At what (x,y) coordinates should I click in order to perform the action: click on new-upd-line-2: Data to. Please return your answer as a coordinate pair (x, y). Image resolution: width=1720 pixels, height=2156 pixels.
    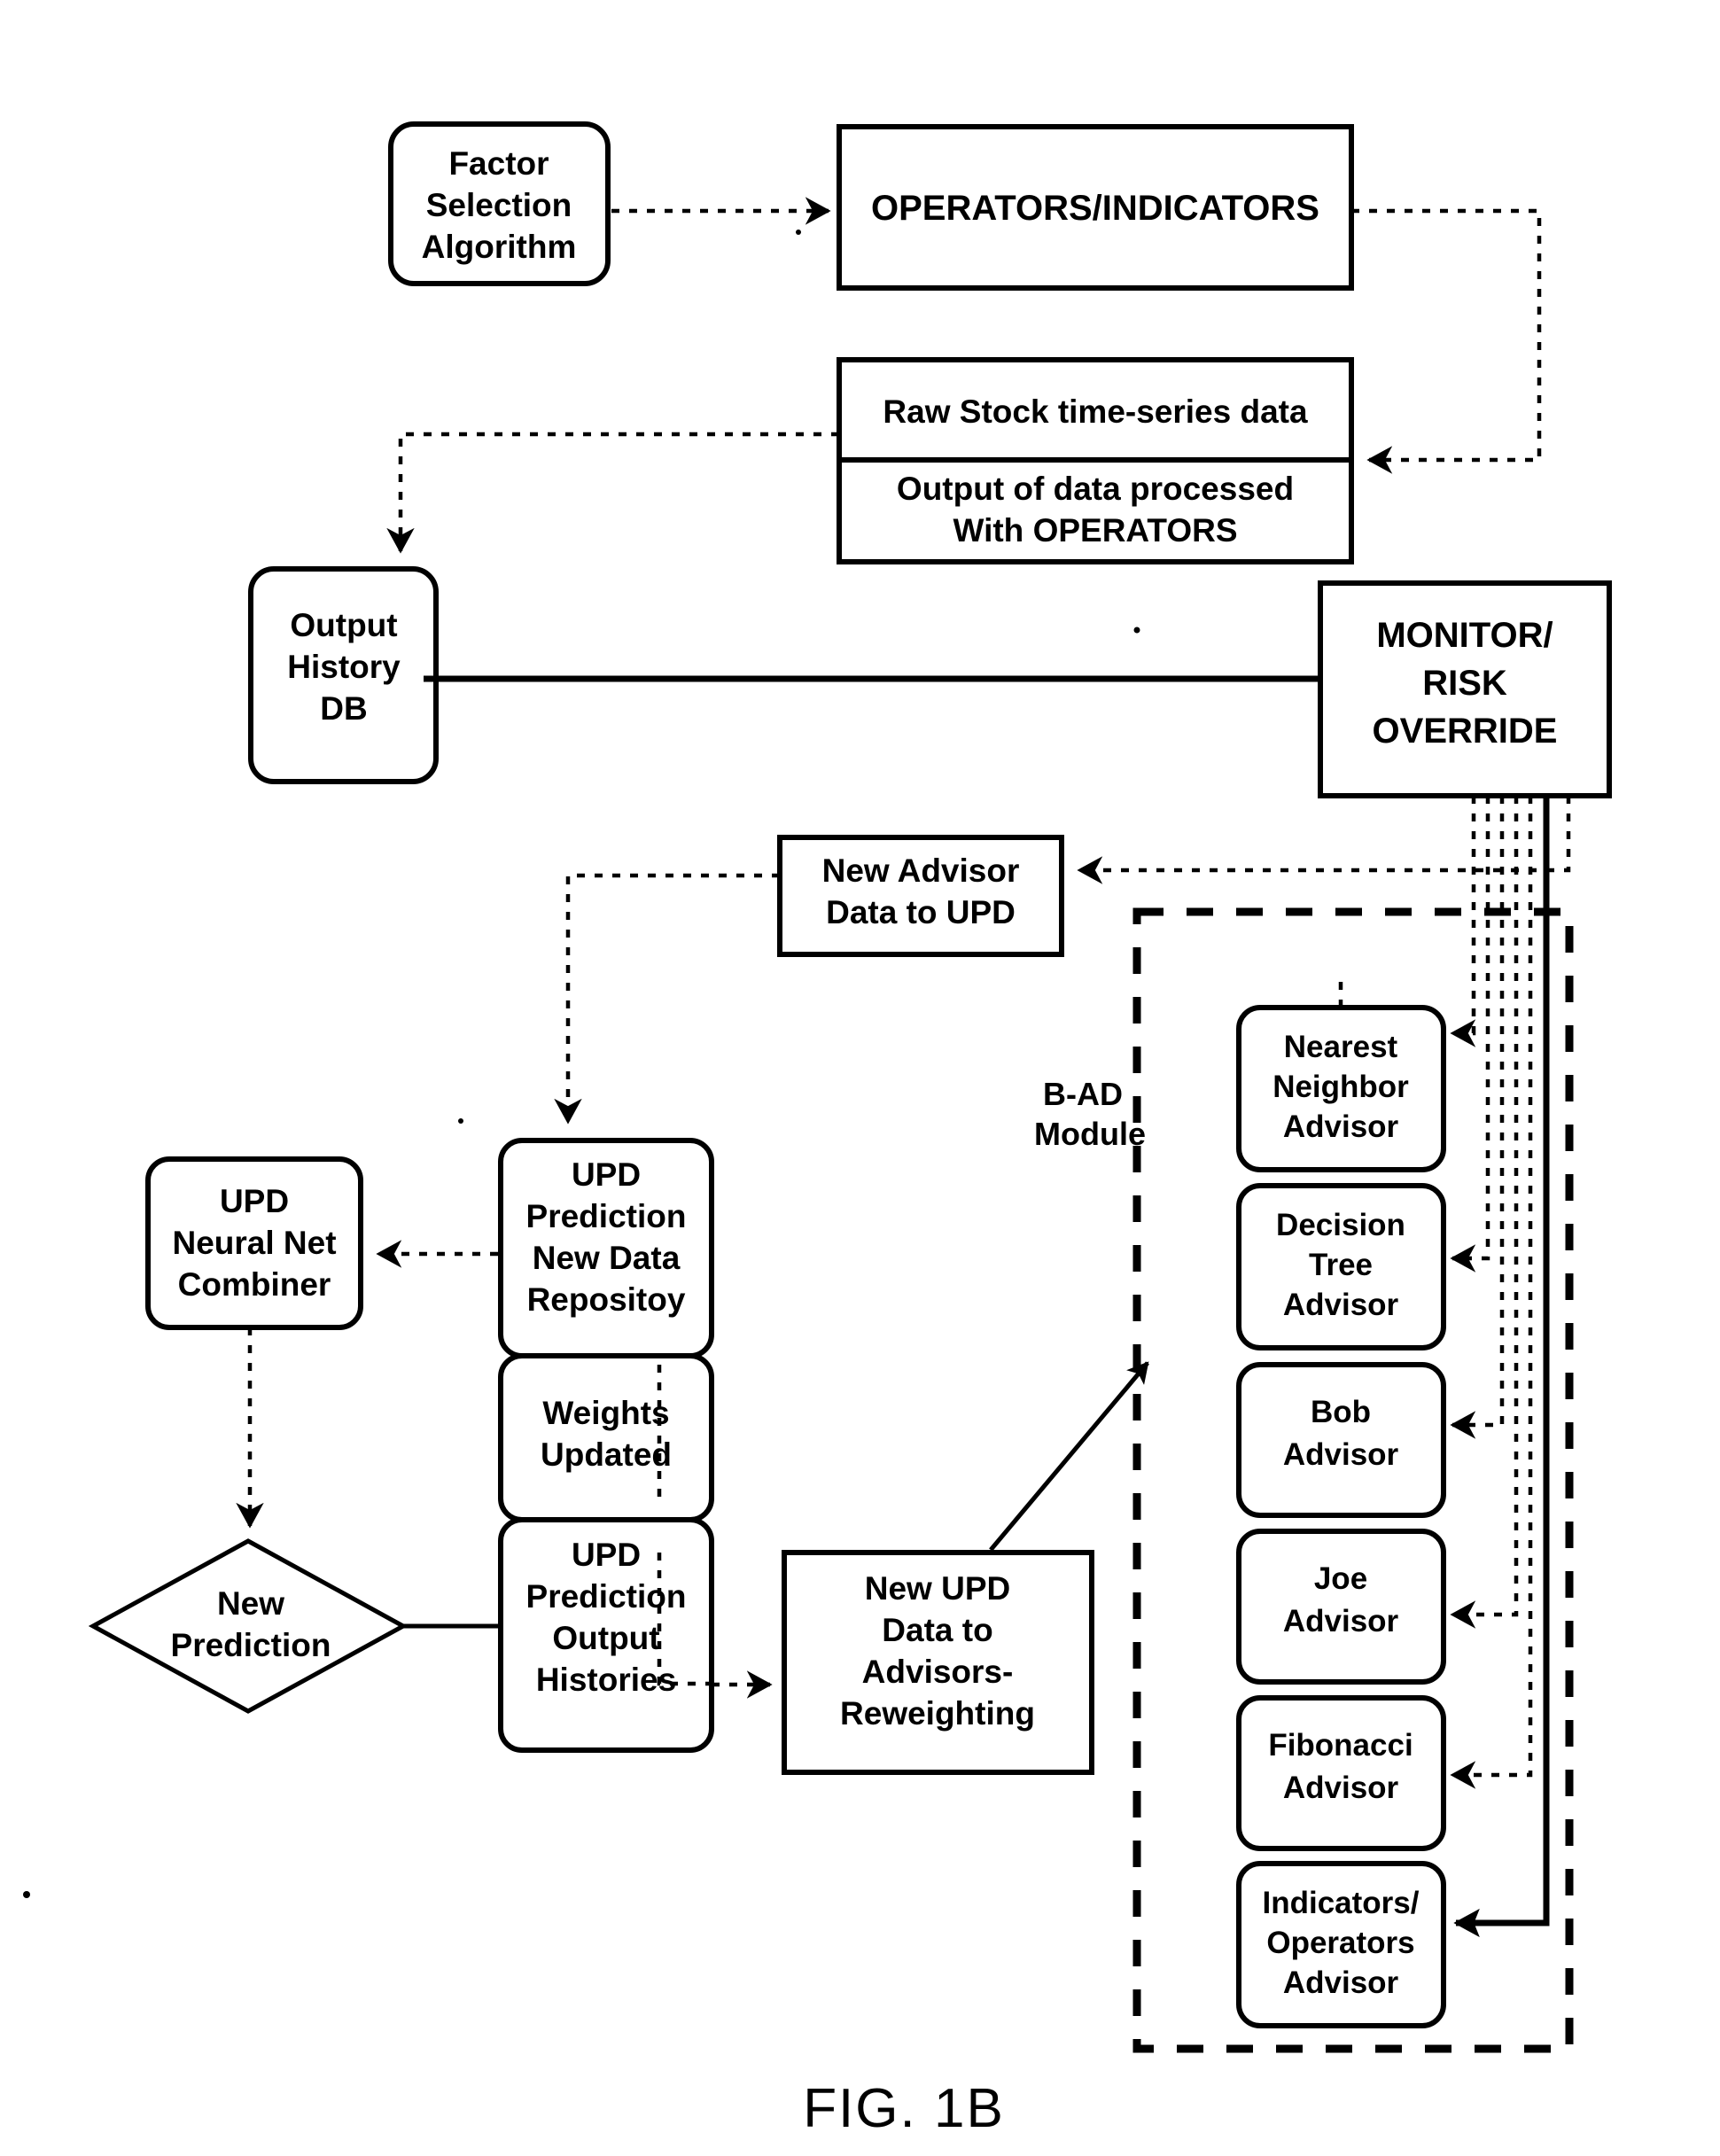
    Looking at the image, I should click on (937, 1630).